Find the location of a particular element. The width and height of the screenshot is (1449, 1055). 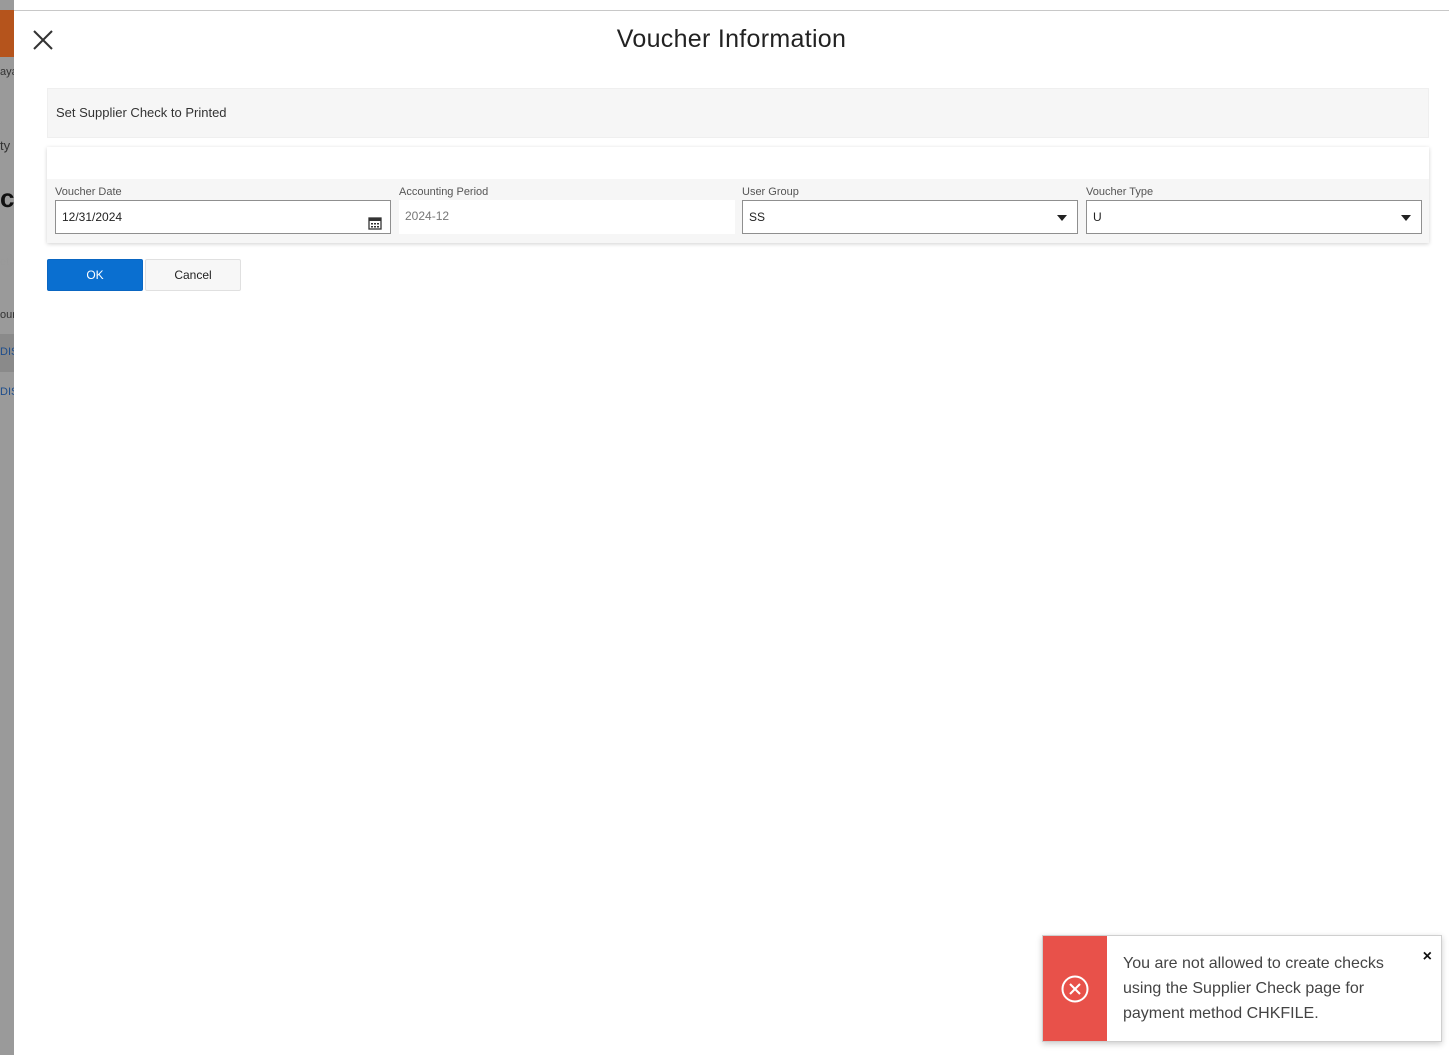

voucher-date-value: 12/31/2024 is located at coordinates (92, 217).